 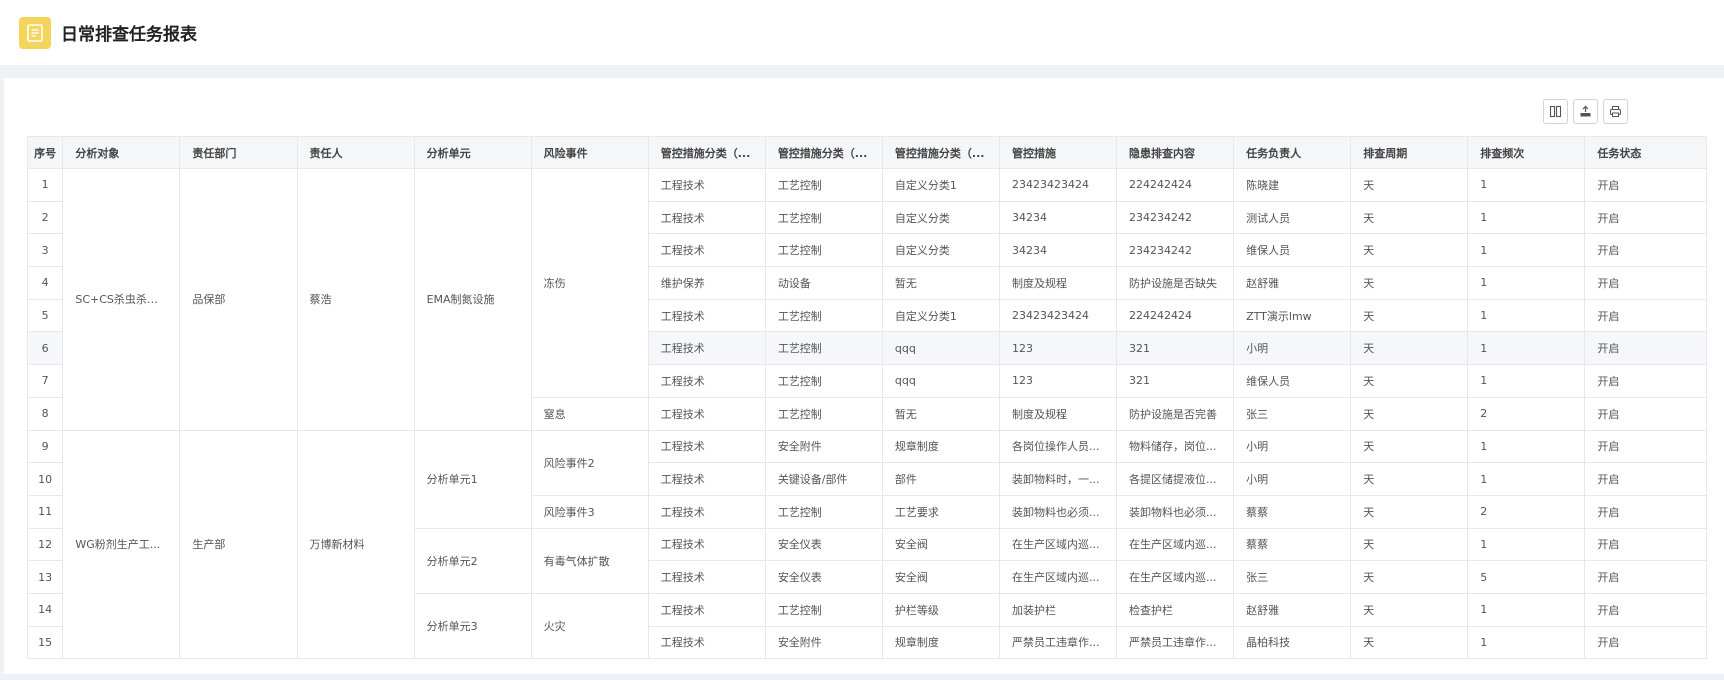 I want to click on risk-event-cell: 有毒气体扩散, so click(x=589, y=560).